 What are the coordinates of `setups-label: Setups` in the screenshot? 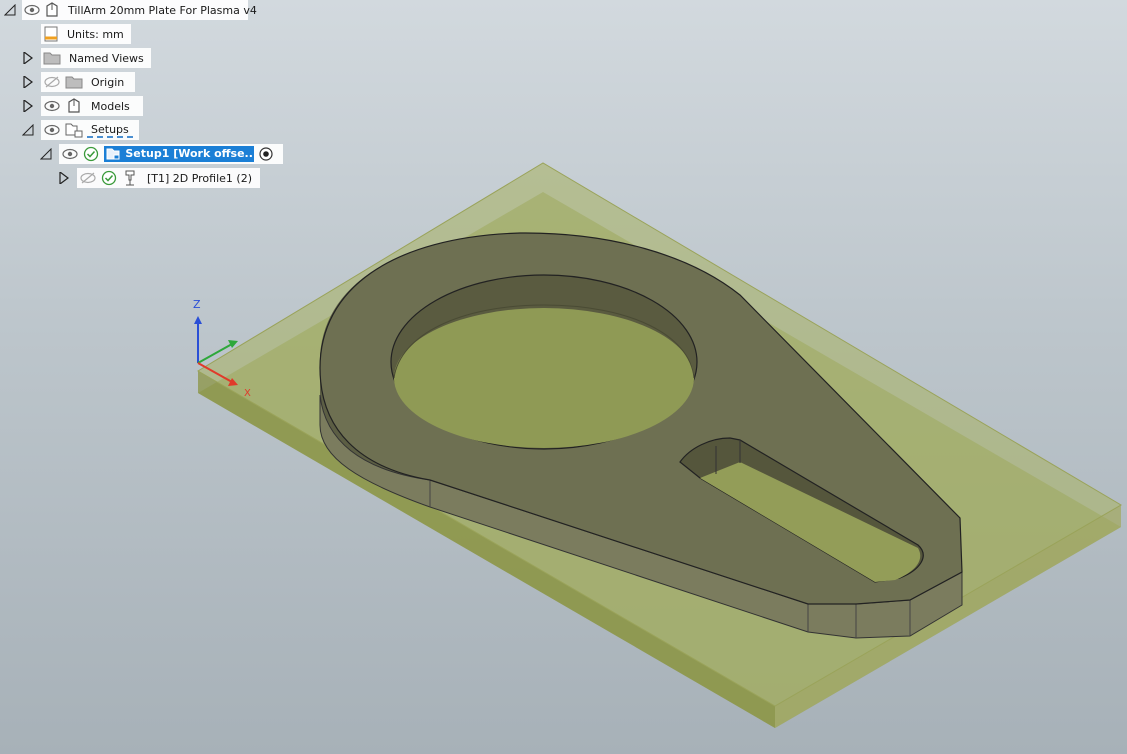 It's located at (110, 130).